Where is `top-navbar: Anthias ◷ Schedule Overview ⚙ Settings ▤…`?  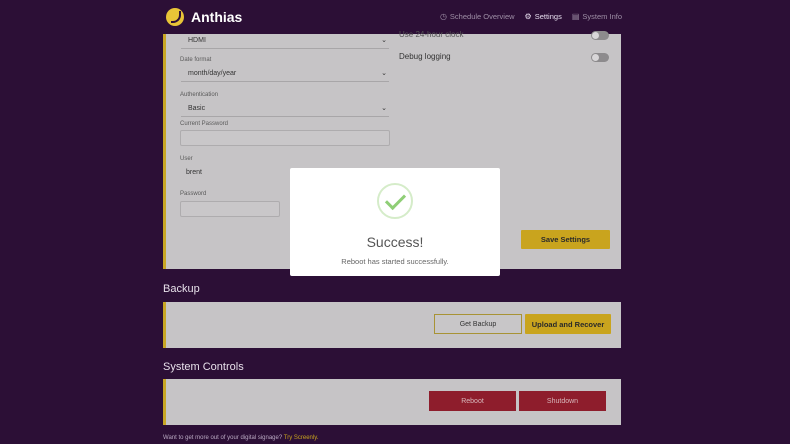 top-navbar: Anthias ◷ Schedule Overview ⚙ Settings ▤… is located at coordinates (395, 17).